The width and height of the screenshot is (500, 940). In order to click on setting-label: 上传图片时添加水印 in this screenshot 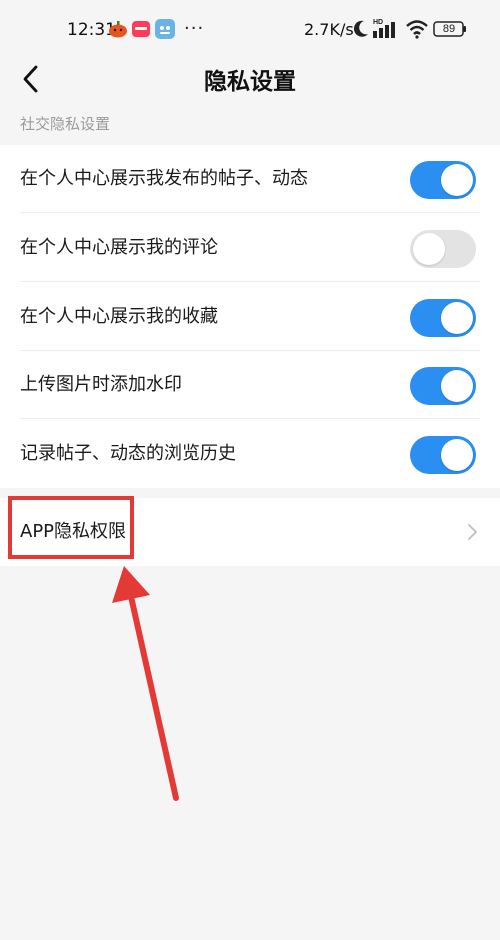, I will do `click(101, 384)`.